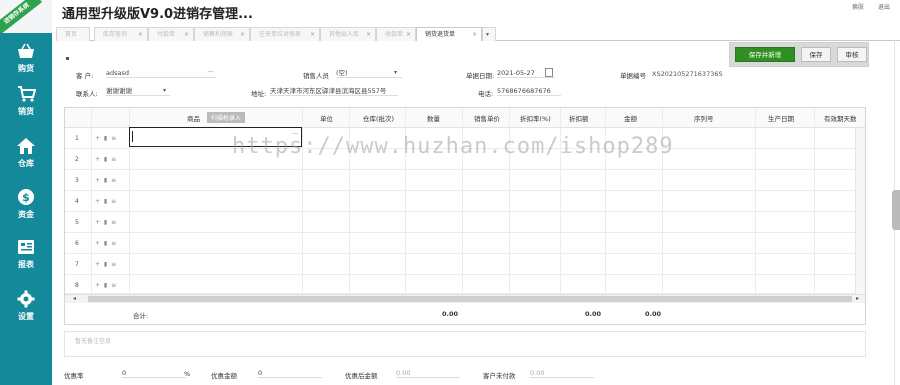 Image resolution: width=900 pixels, height=385 pixels. I want to click on audit-button: 审核, so click(852, 54).